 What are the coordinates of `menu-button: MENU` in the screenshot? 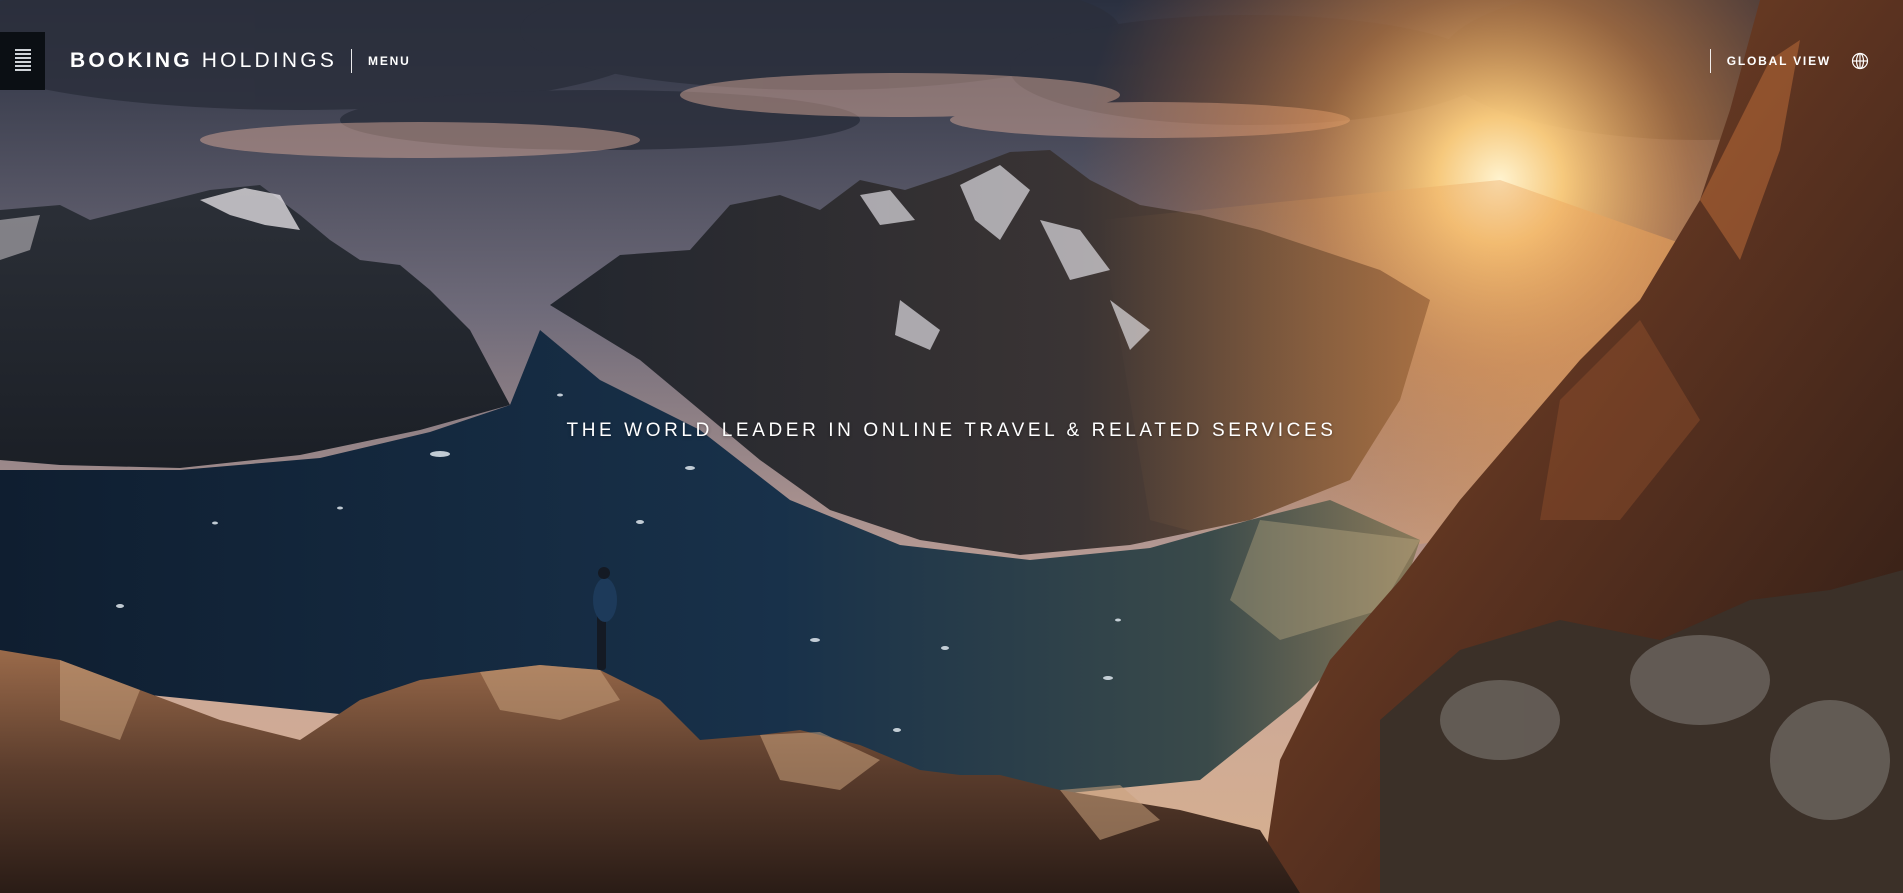 It's located at (389, 61).